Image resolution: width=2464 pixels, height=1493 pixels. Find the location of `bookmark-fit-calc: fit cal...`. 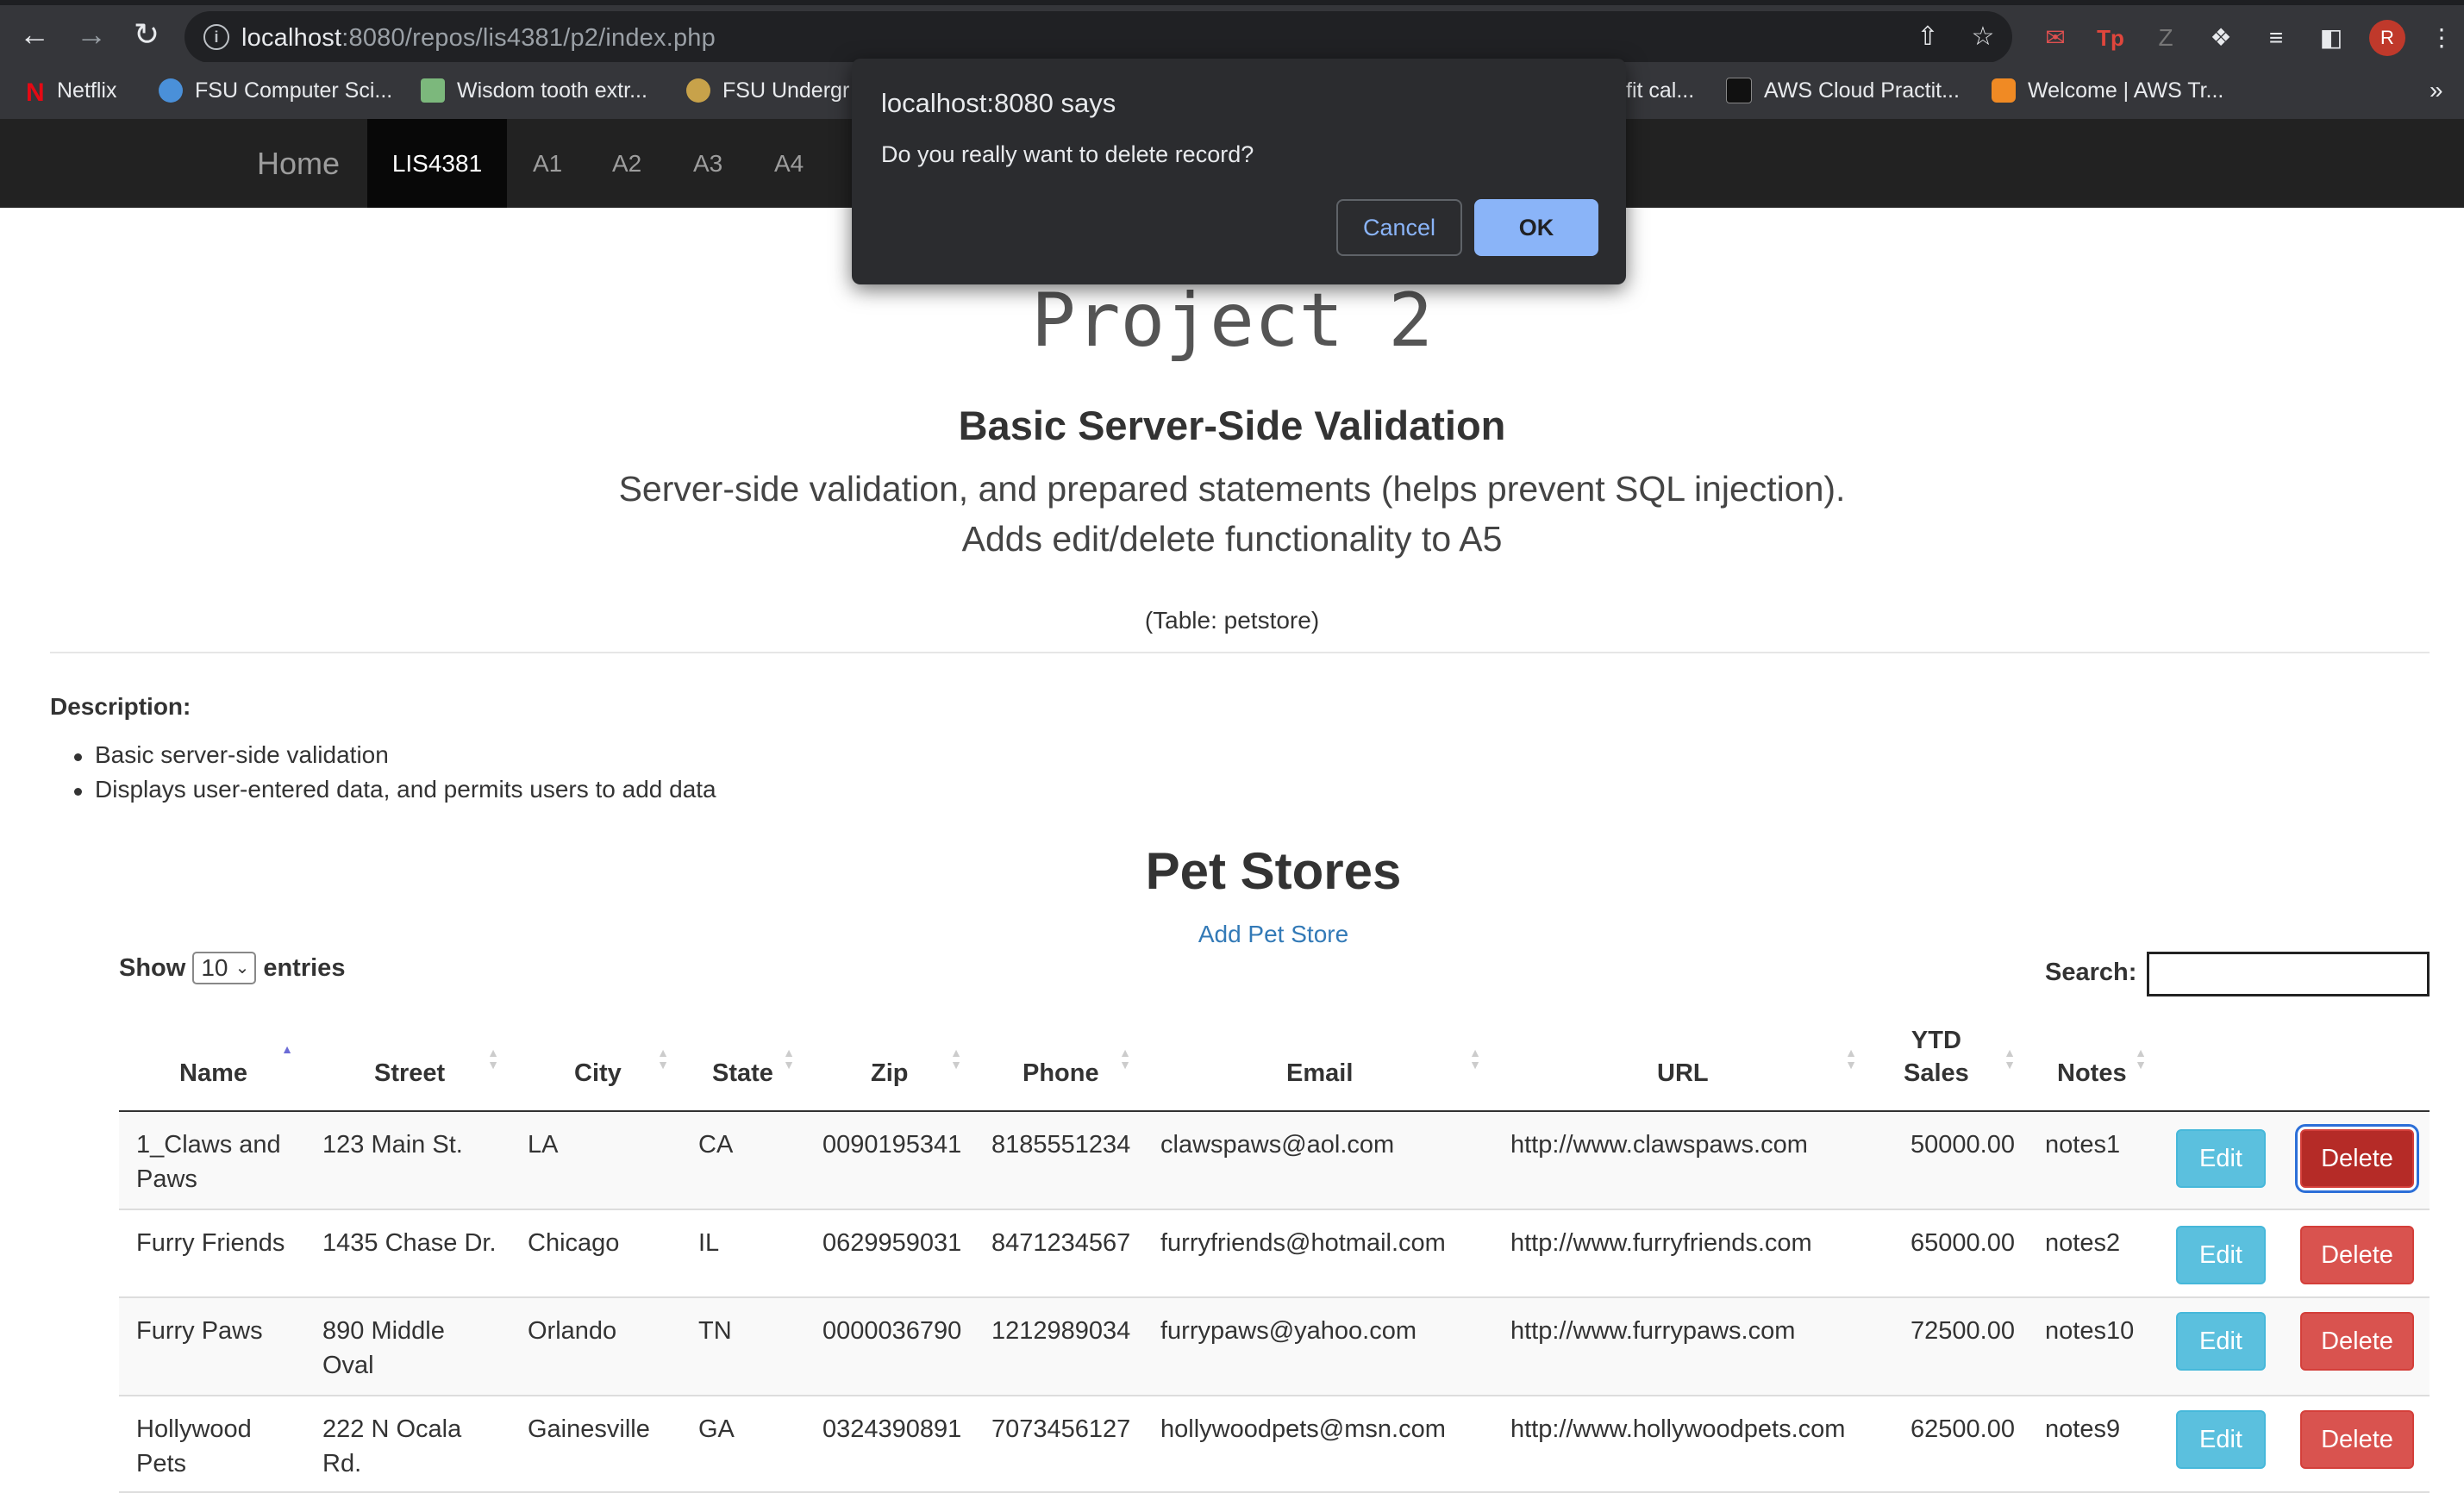

bookmark-fit-calc: fit cal... is located at coordinates (1660, 91).